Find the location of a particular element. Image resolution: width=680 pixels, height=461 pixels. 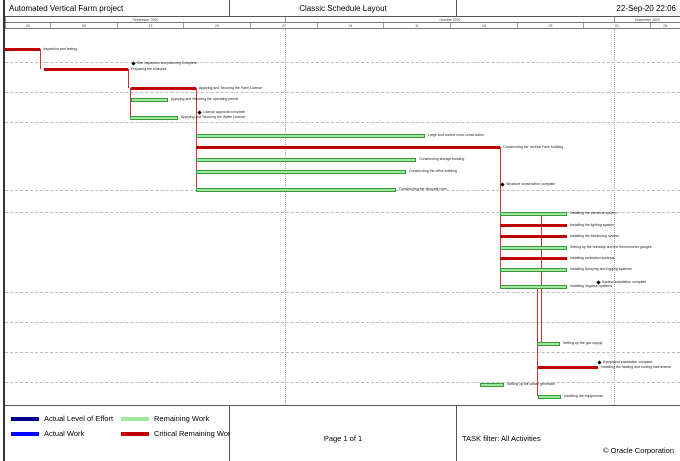

legend-item: Remaining Work is located at coordinates (176, 418).